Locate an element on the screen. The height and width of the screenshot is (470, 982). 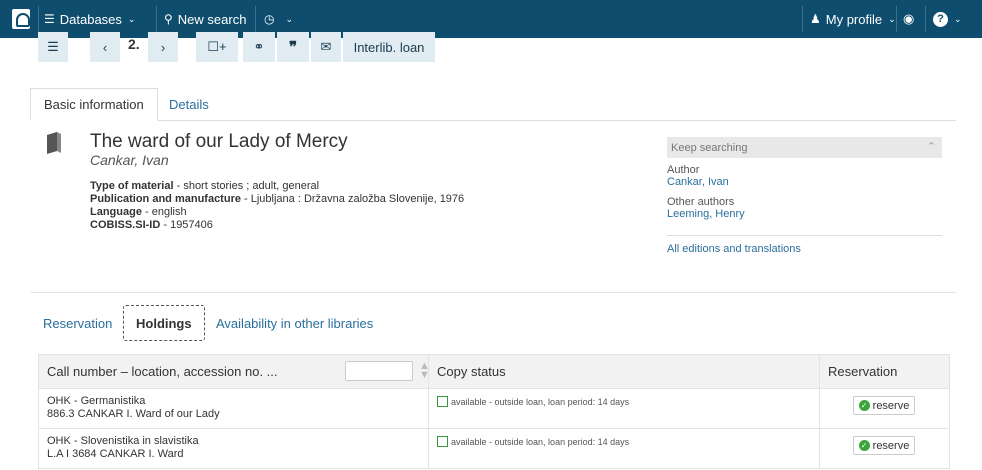
interlibrary-loan-label: Interlib. loan is located at coordinates (389, 47).